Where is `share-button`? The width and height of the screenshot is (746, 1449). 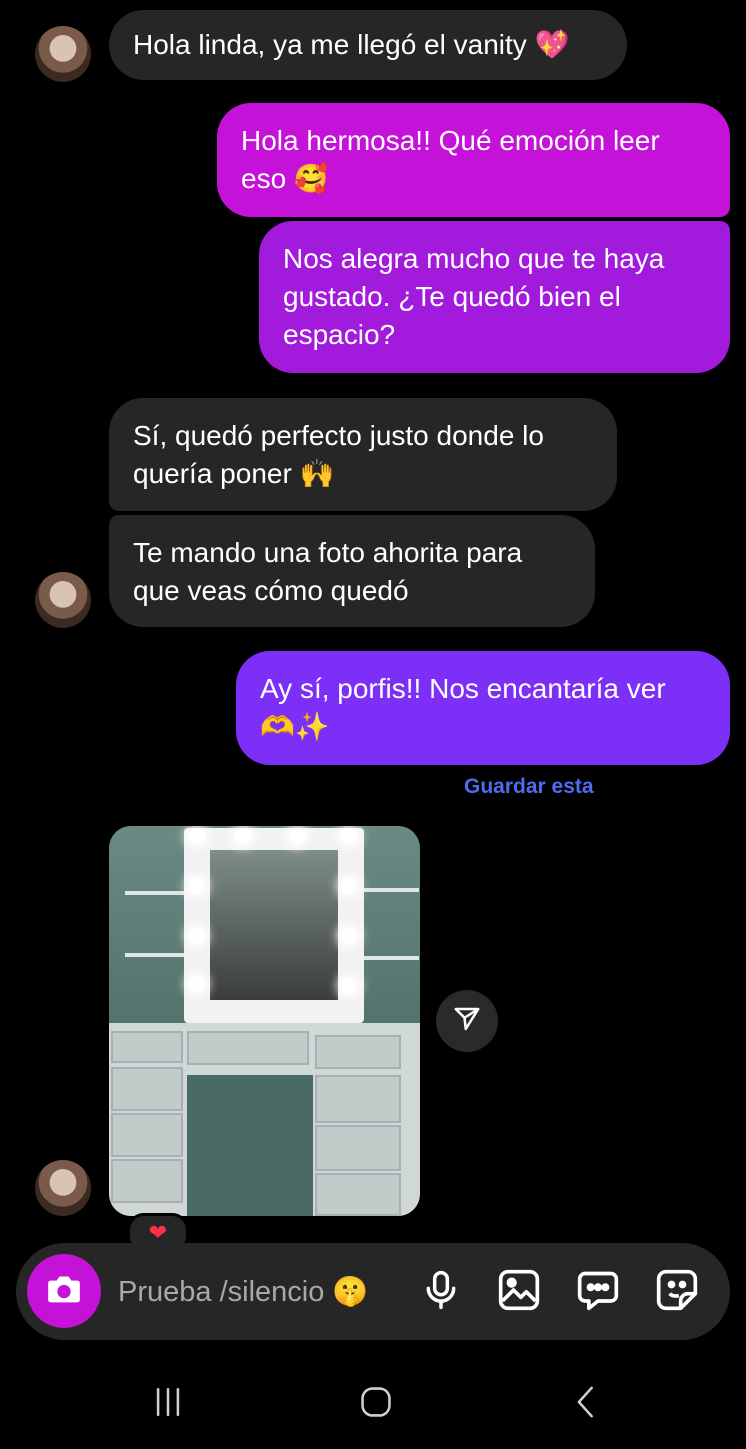
share-button is located at coordinates (467, 1021).